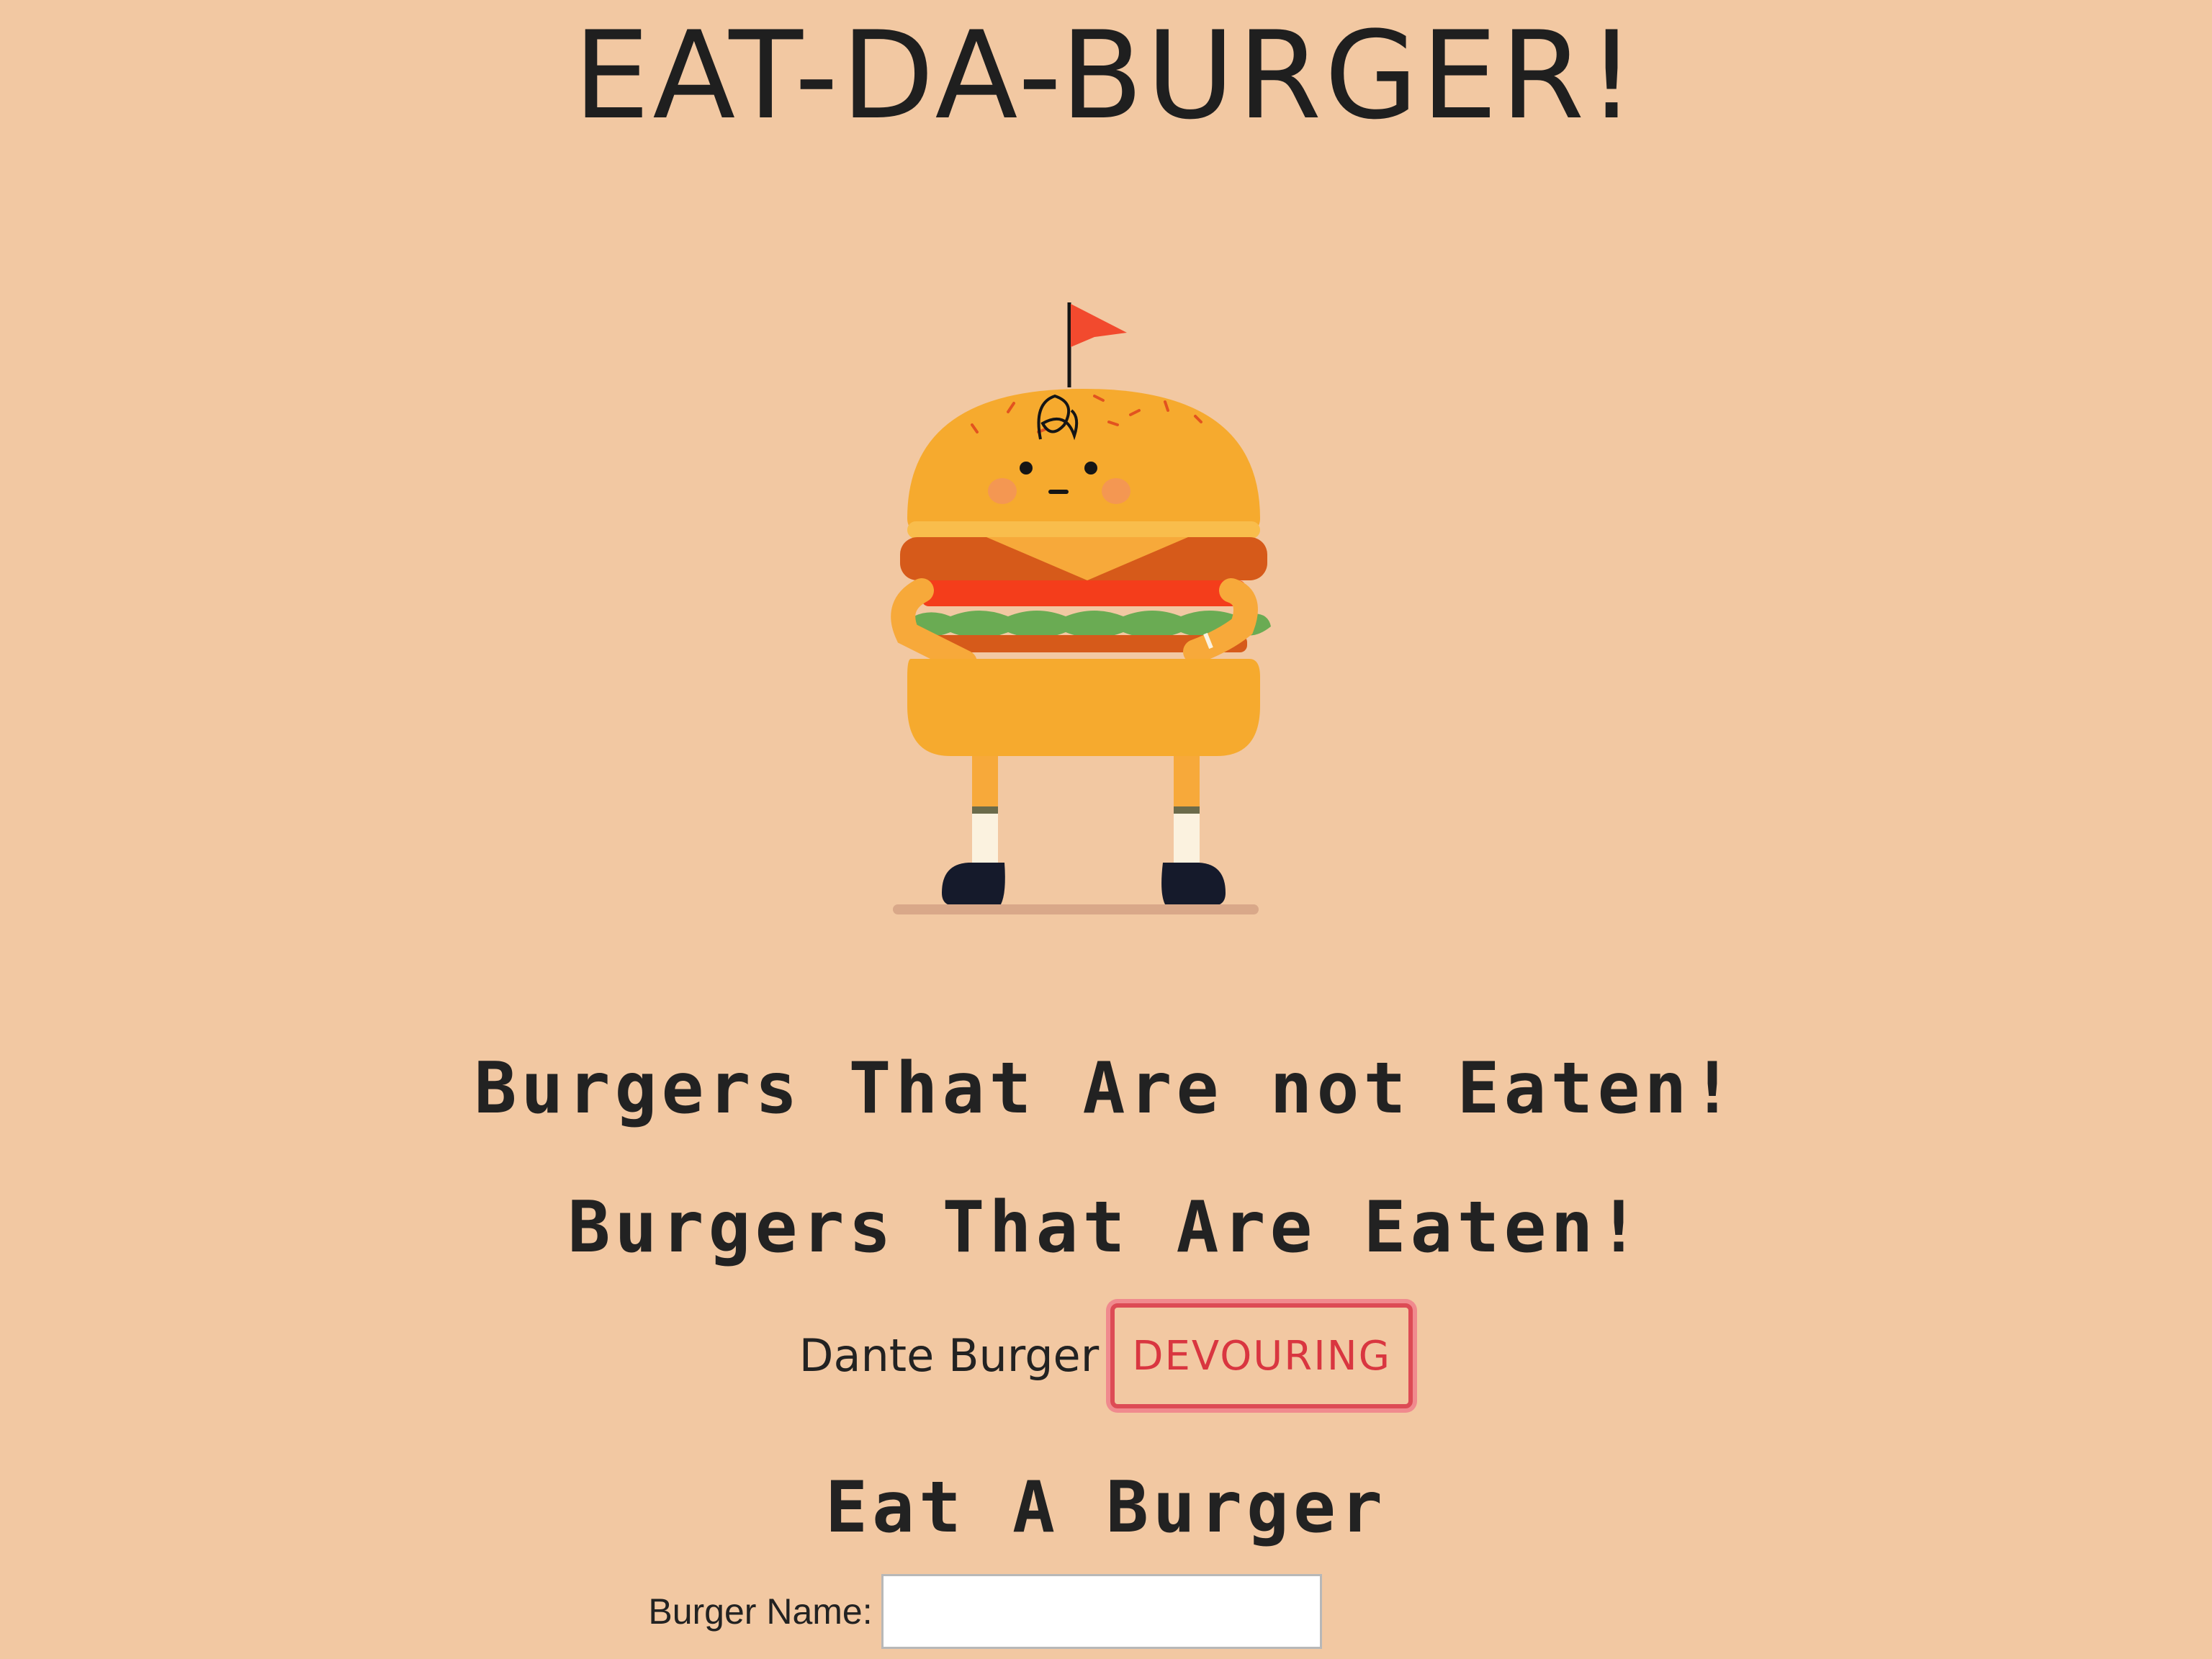 This screenshot has height=1659, width=2212. I want to click on burger-name-input, so click(1101, 1611).